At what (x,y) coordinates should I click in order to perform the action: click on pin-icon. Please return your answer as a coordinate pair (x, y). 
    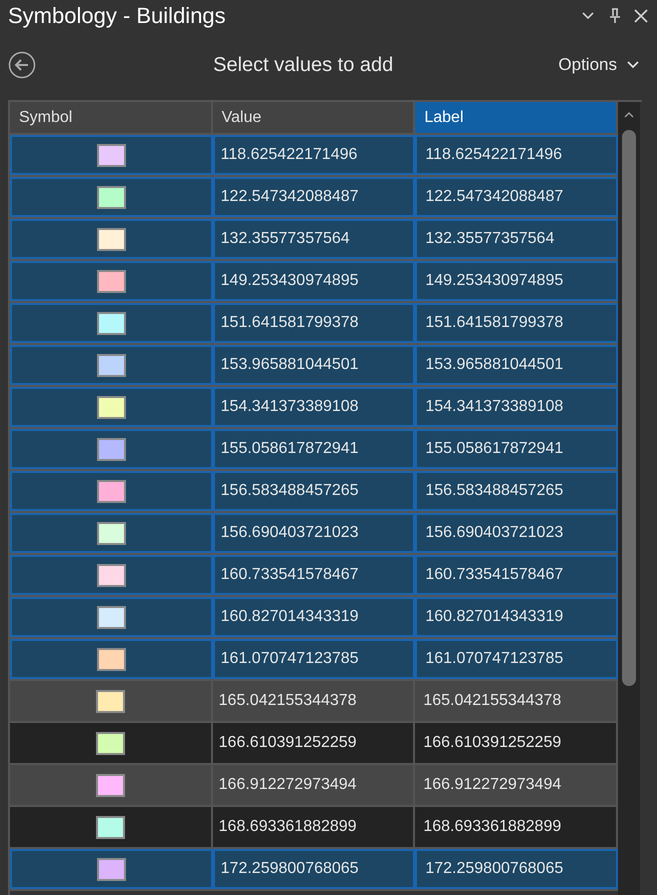
    Looking at the image, I should click on (615, 16).